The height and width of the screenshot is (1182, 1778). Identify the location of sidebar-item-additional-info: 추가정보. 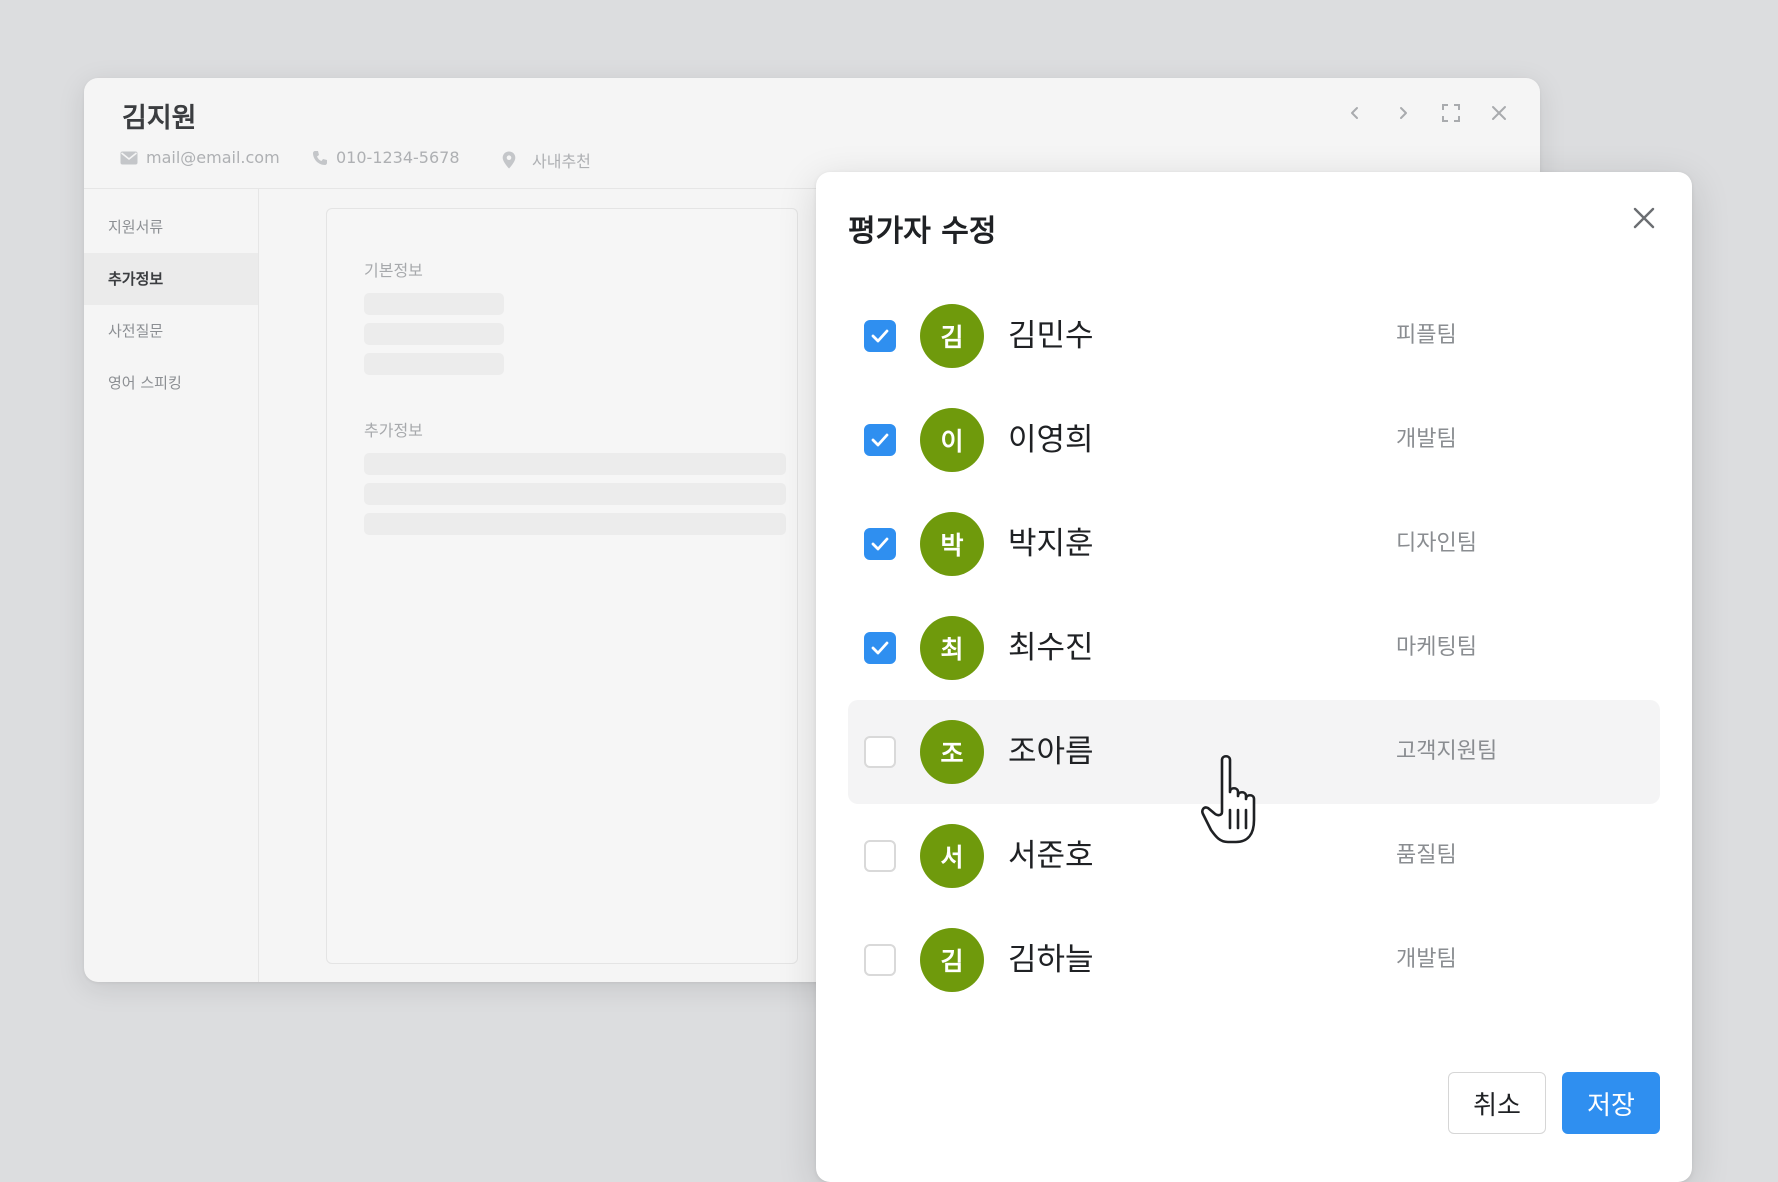
(171, 279).